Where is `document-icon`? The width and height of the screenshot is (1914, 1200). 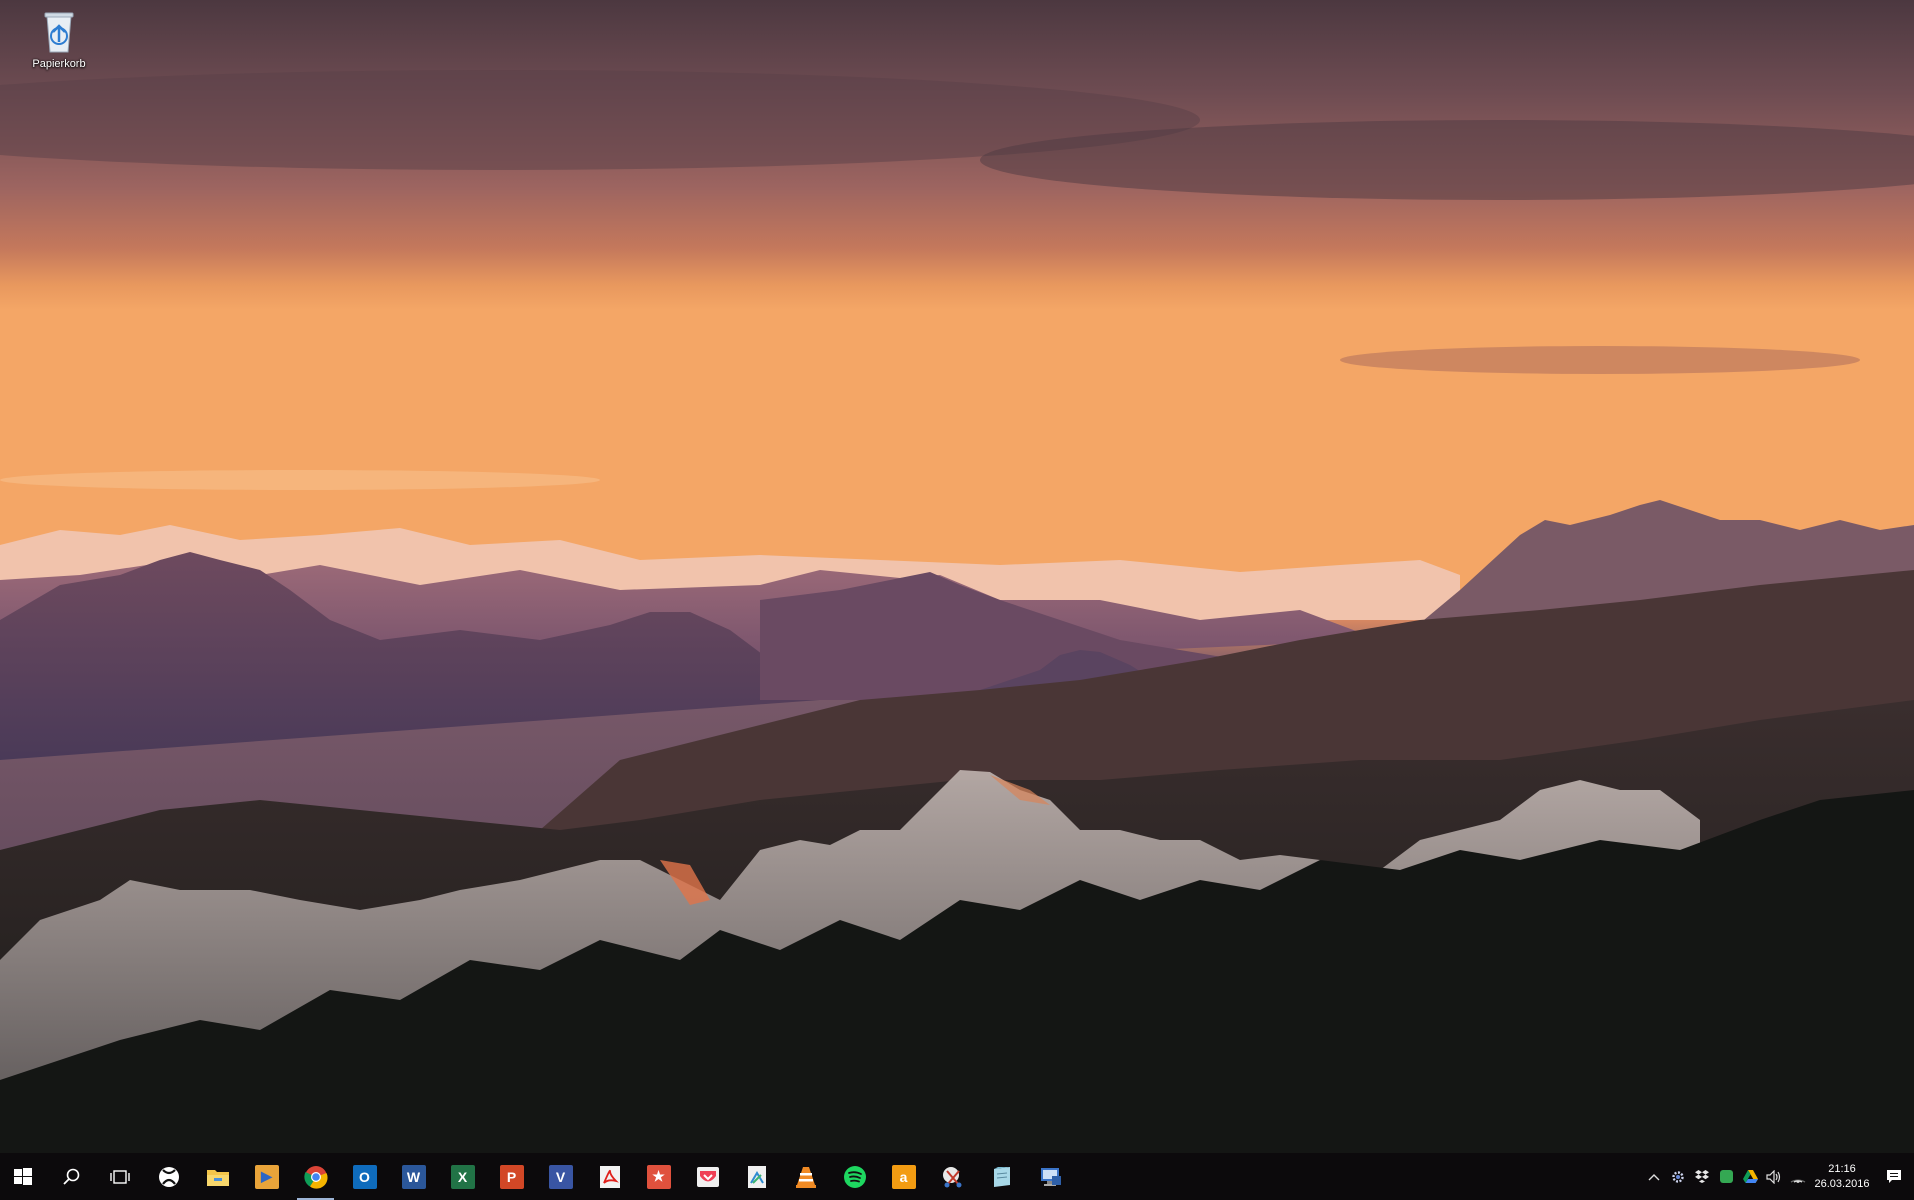 document-icon is located at coordinates (756, 1176).